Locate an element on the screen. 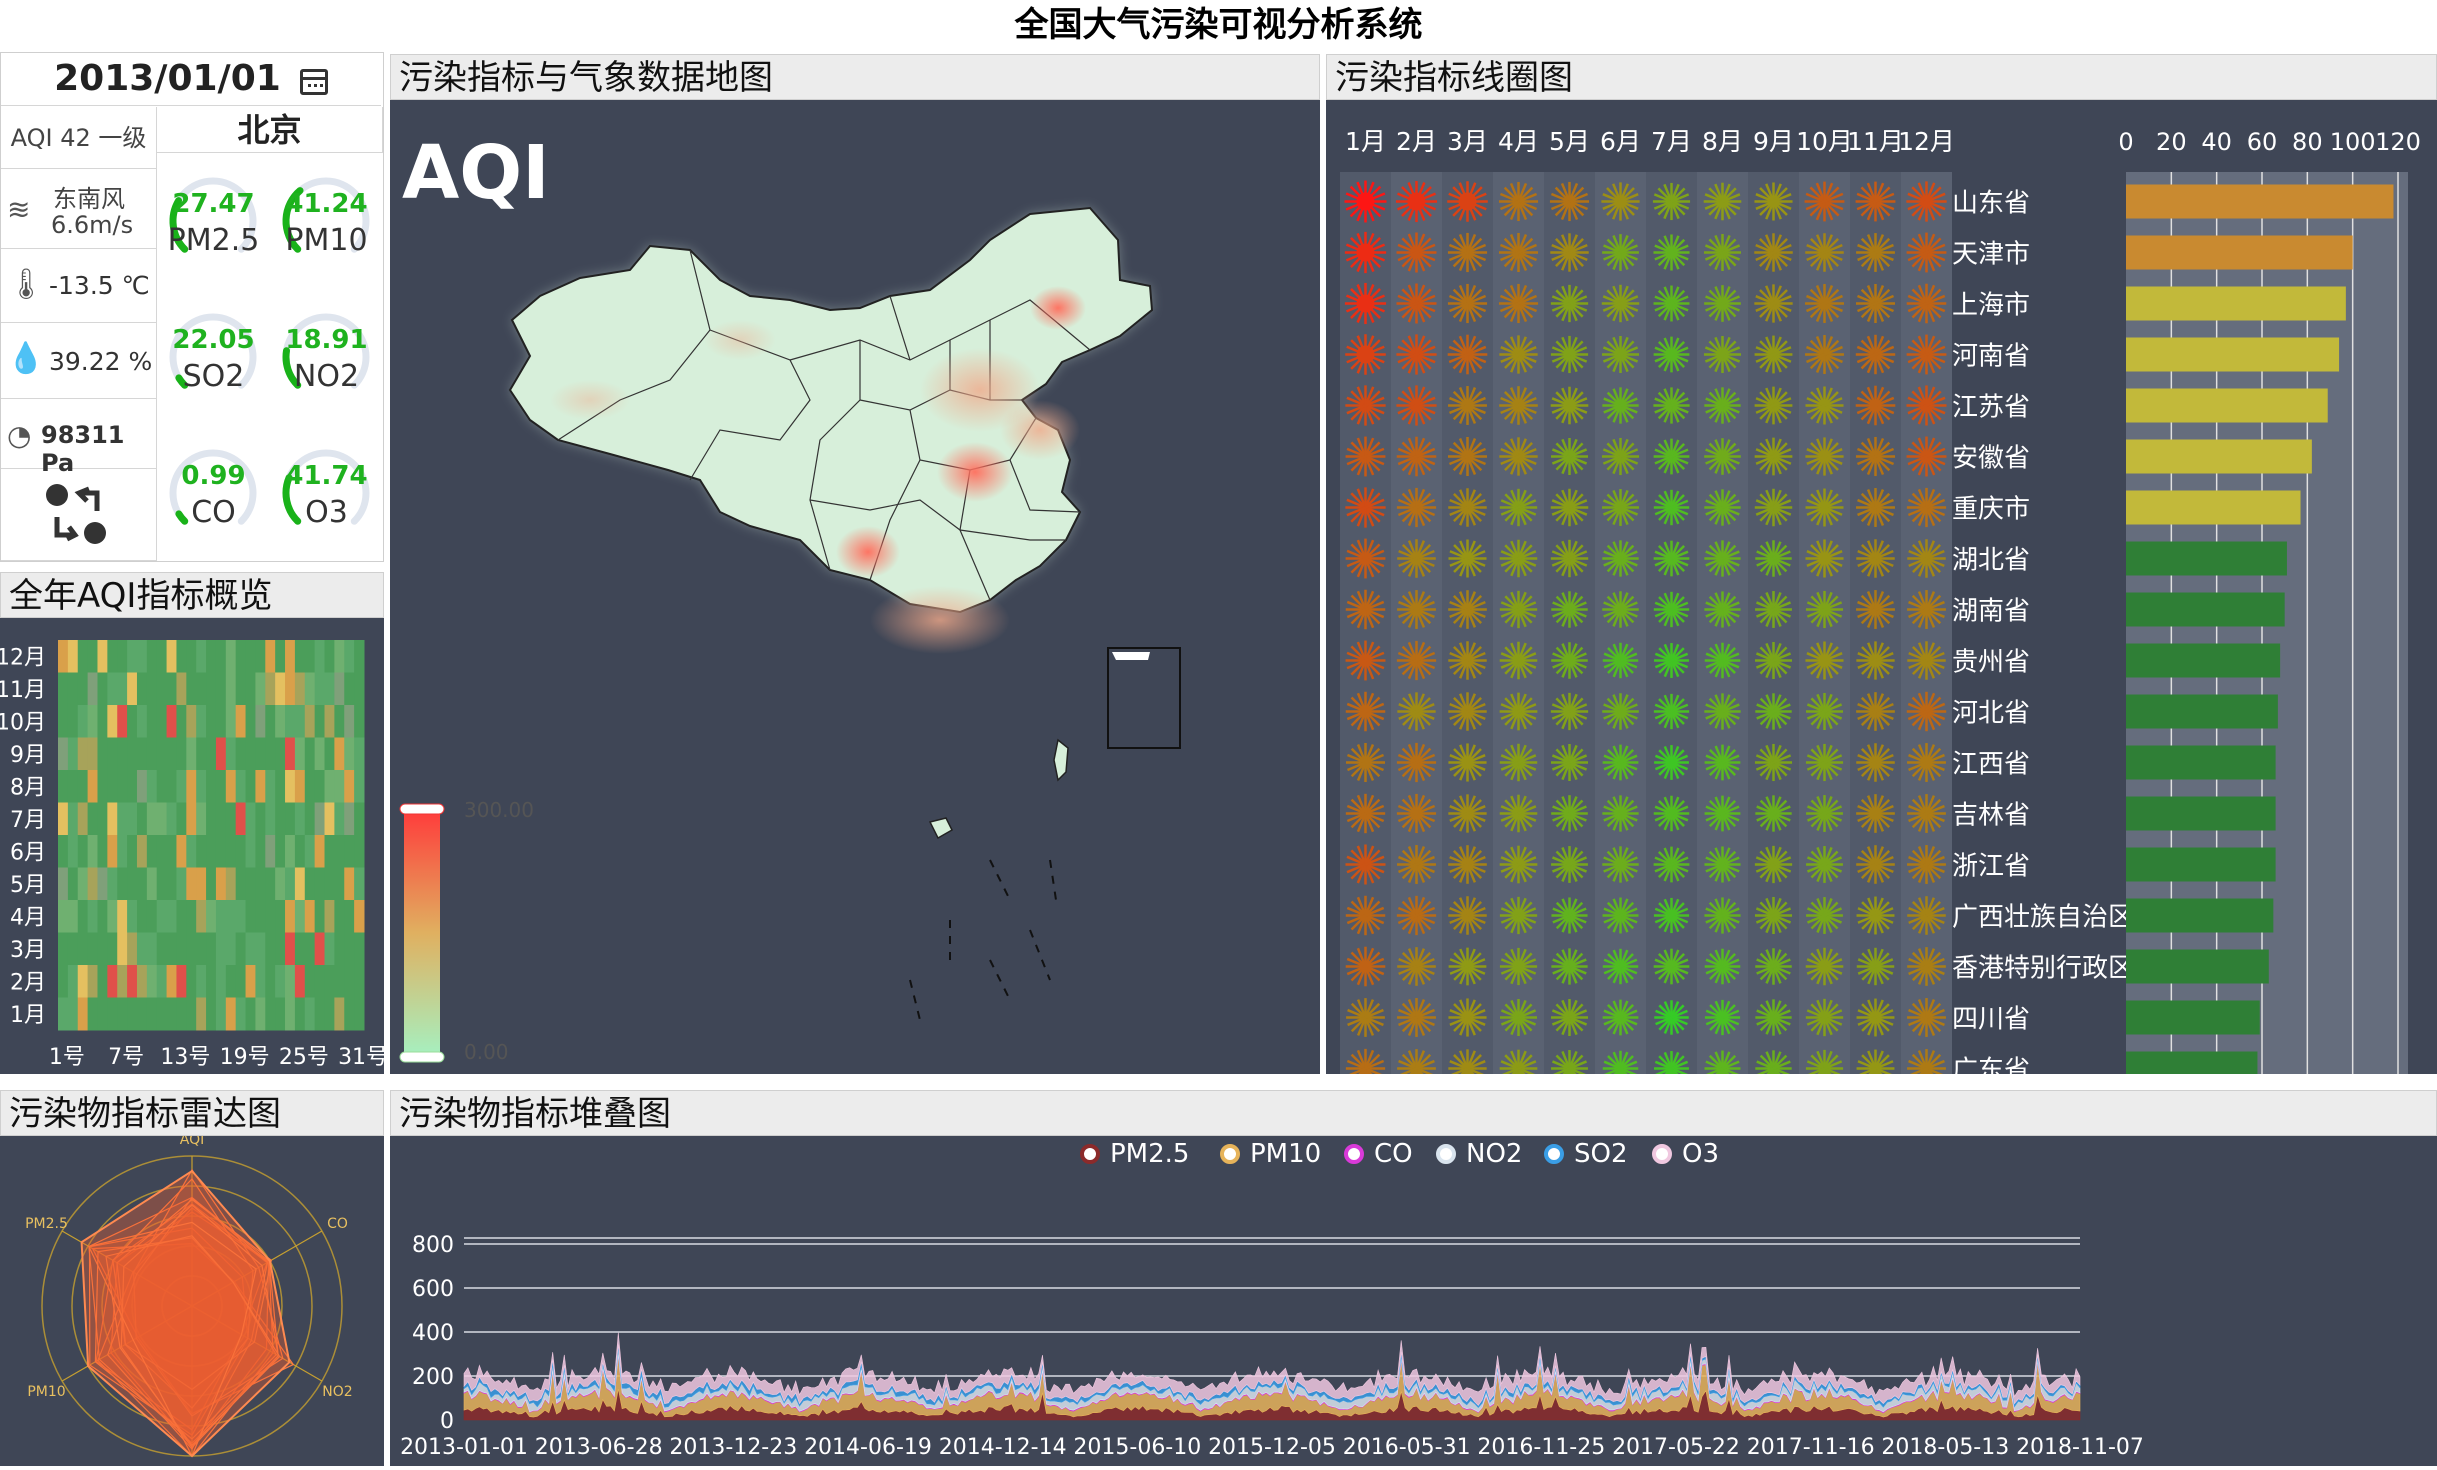 Image resolution: width=2437 pixels, height=1470 pixels. province-label: 山东省 is located at coordinates (1991, 204).